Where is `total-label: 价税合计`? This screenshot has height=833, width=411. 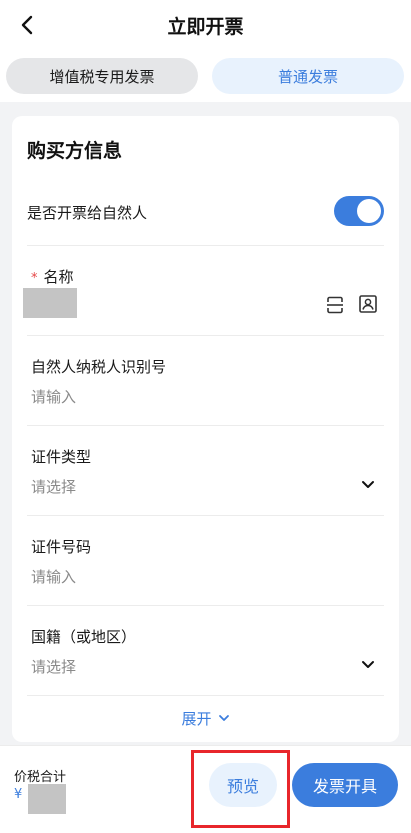
total-label: 价税合计 is located at coordinates (40, 777).